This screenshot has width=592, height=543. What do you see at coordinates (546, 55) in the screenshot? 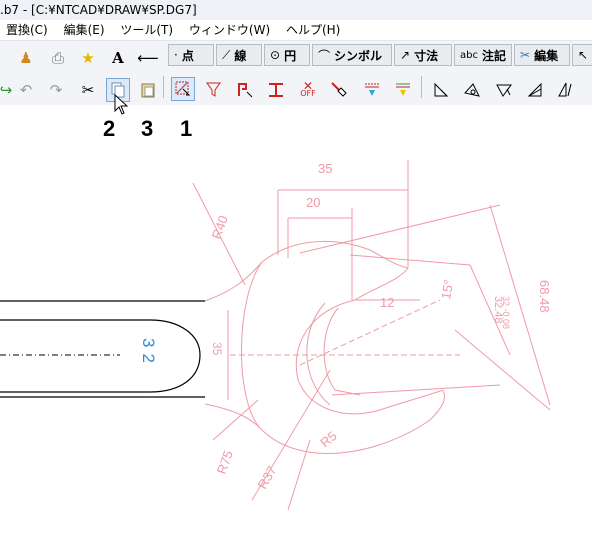
I see `tab-edit-label: 編集` at bounding box center [546, 55].